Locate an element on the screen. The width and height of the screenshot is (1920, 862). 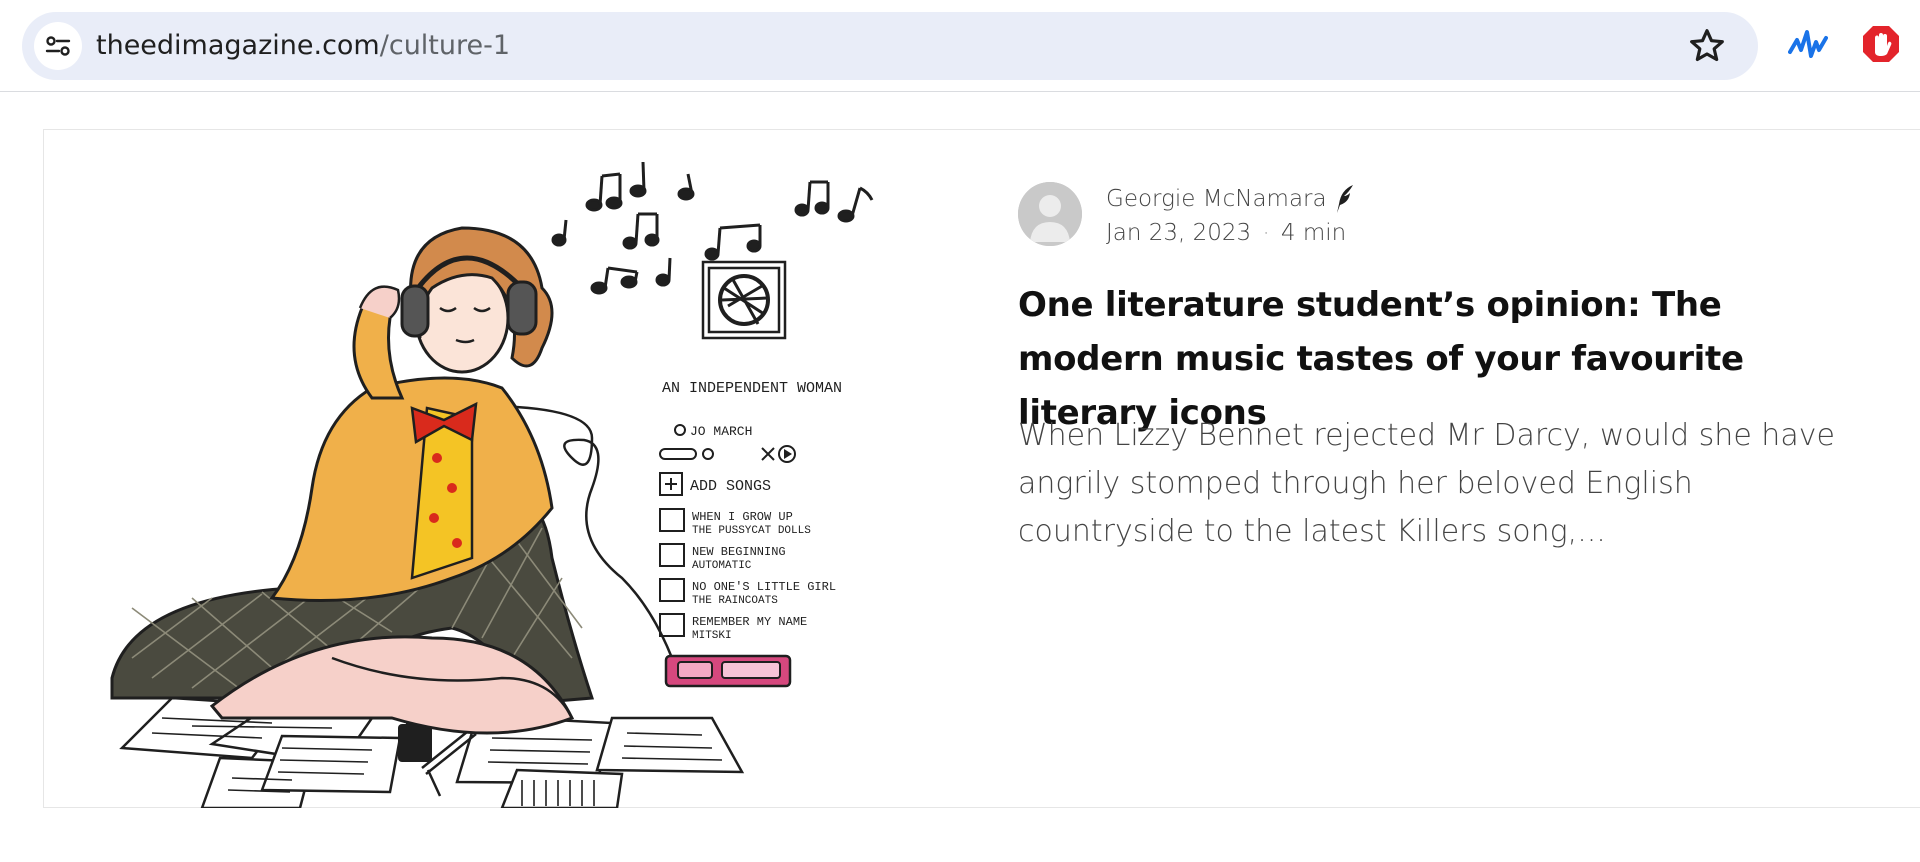
stop-hand-icon is located at coordinates (1881, 46).